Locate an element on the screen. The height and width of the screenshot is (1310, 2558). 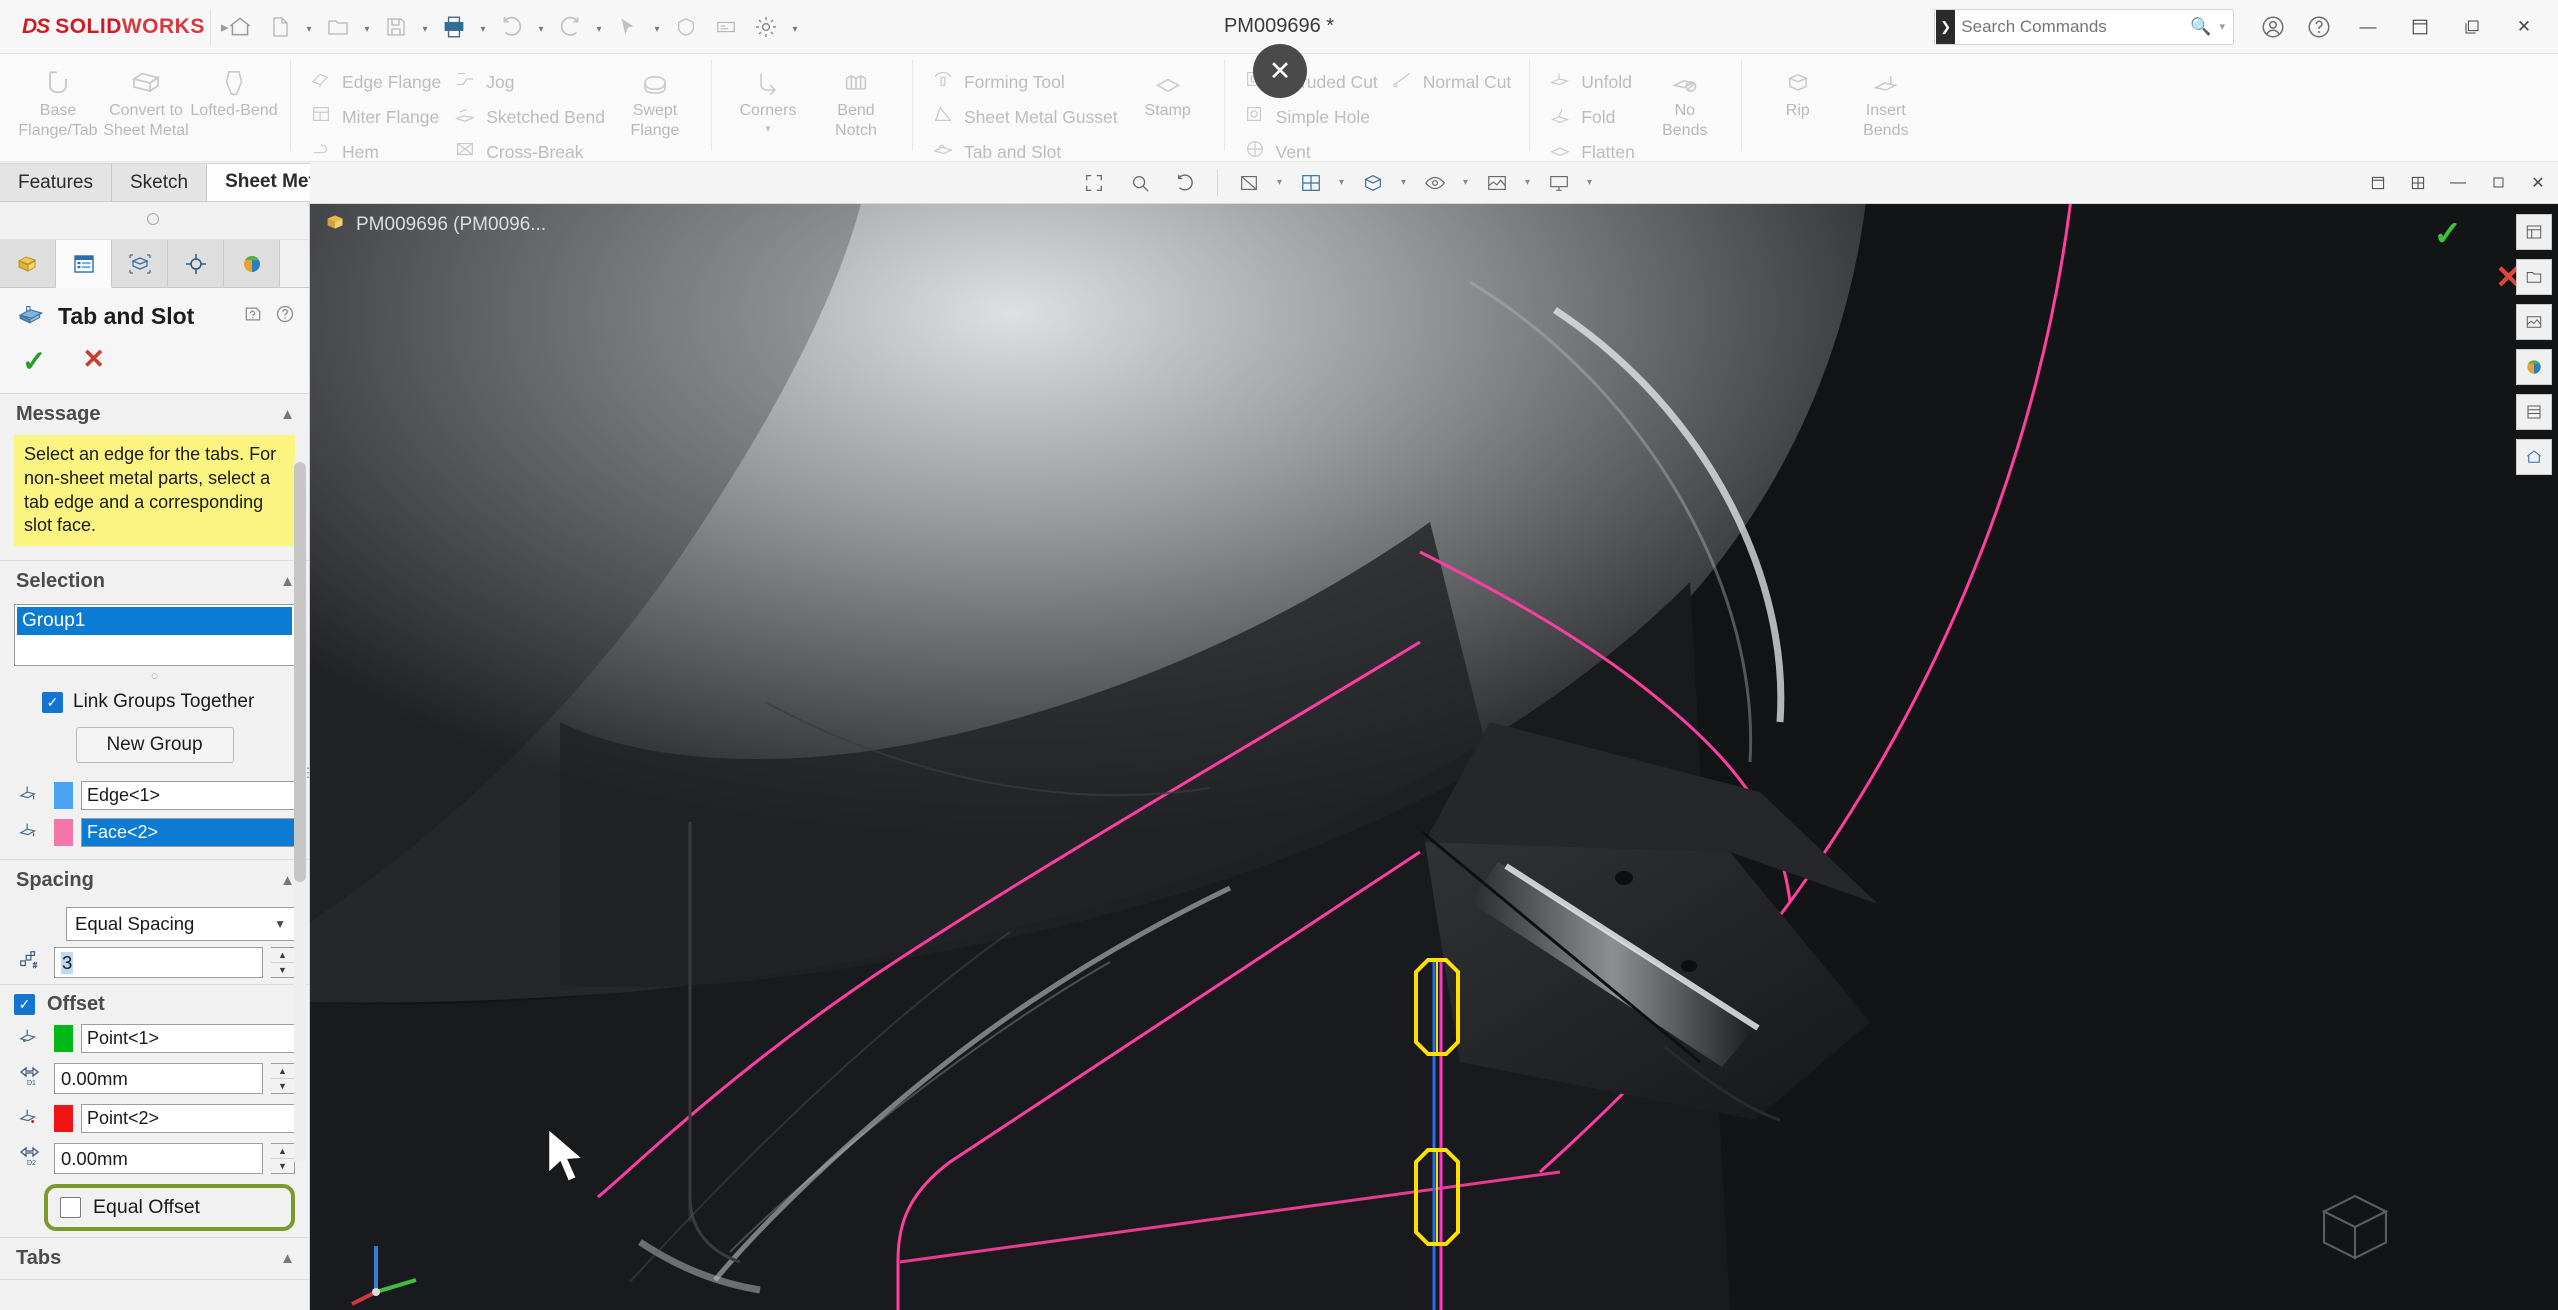
offset-distance-2-field: 0.00mm is located at coordinates (158, 1158).